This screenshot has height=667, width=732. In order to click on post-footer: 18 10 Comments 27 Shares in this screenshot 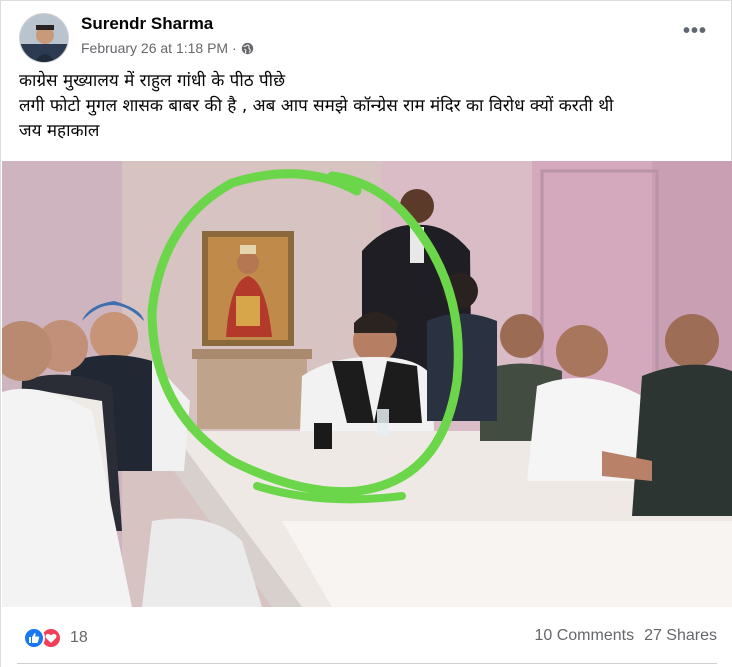, I will do `click(366, 637)`.